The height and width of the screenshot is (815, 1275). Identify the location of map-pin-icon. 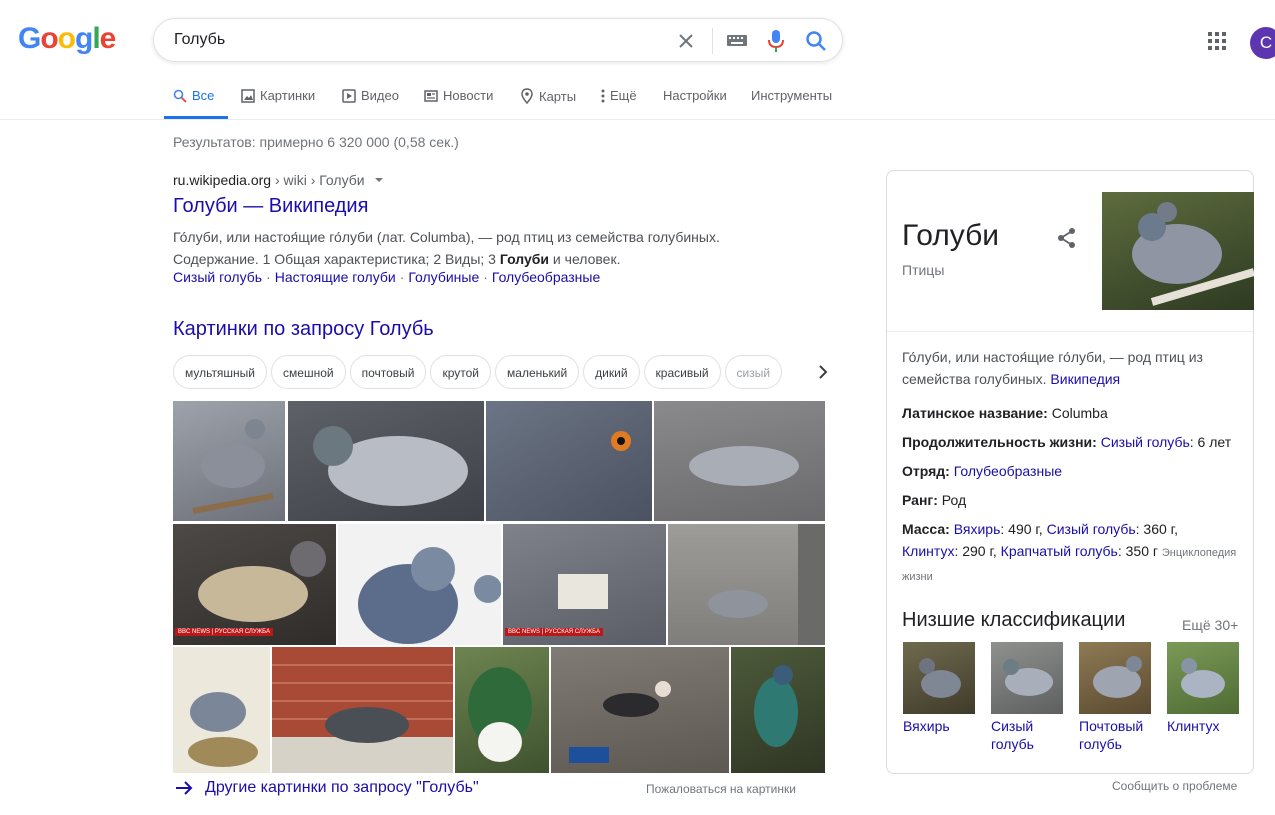
(527, 96).